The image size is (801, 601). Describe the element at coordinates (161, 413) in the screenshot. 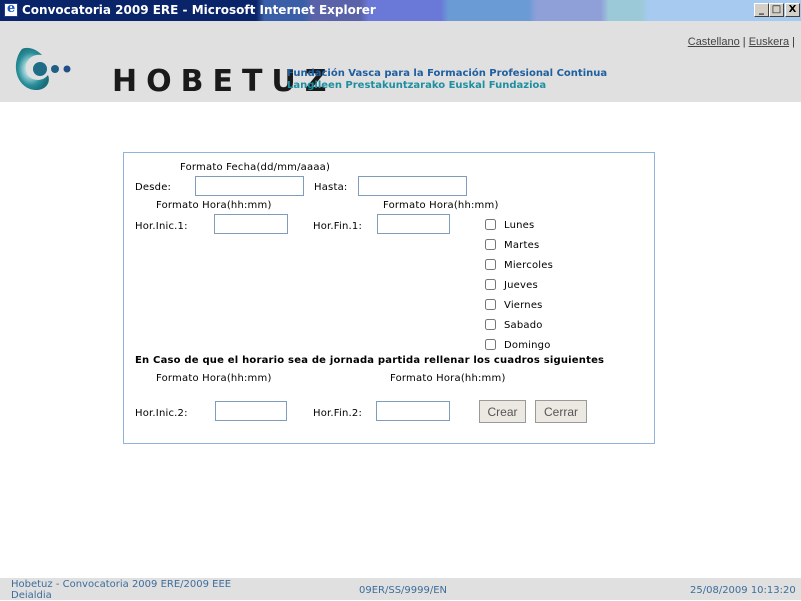

I see `hor-inic-2-label: Hor.Inic.2:` at that location.